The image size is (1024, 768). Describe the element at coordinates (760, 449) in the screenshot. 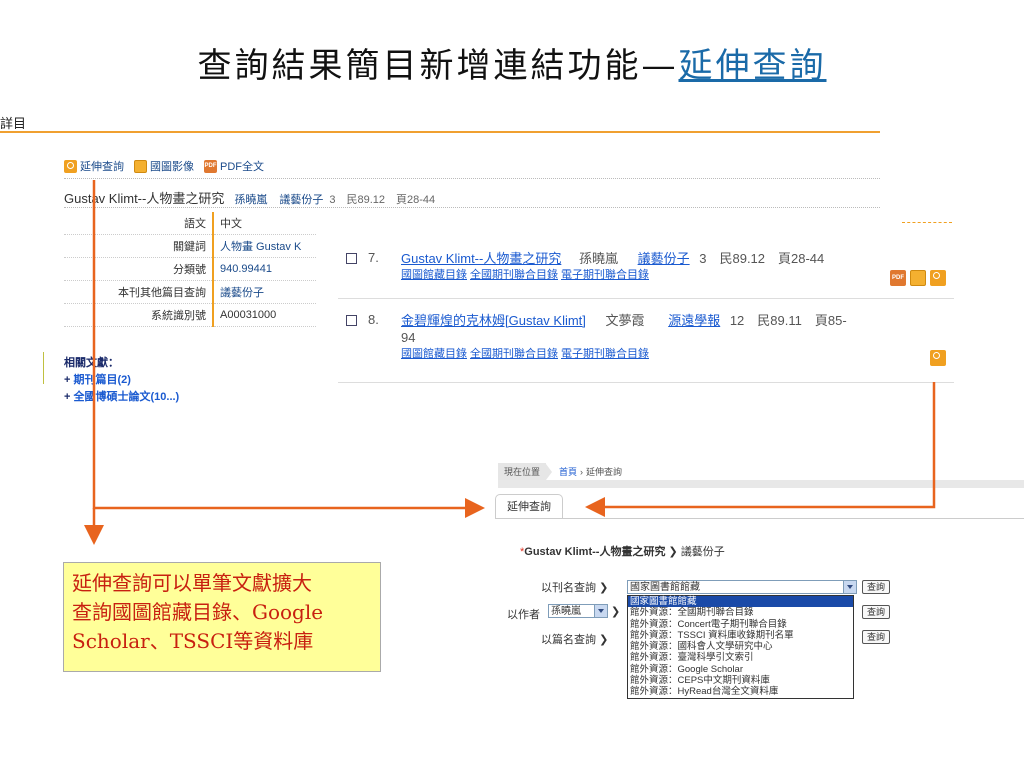

I see `arrow-result-to-tab` at that location.